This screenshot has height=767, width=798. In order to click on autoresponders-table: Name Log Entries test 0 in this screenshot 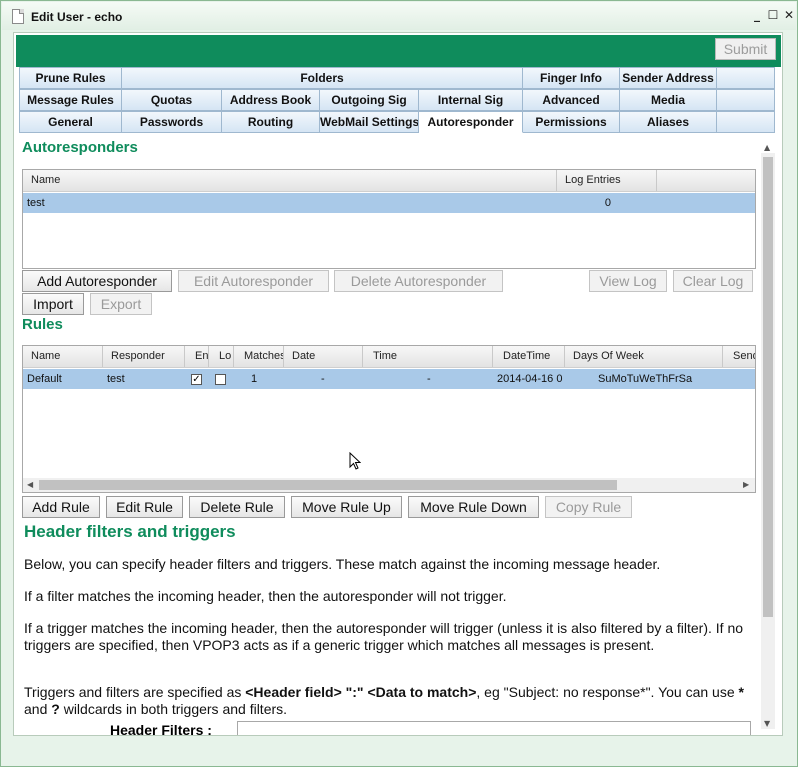, I will do `click(389, 219)`.